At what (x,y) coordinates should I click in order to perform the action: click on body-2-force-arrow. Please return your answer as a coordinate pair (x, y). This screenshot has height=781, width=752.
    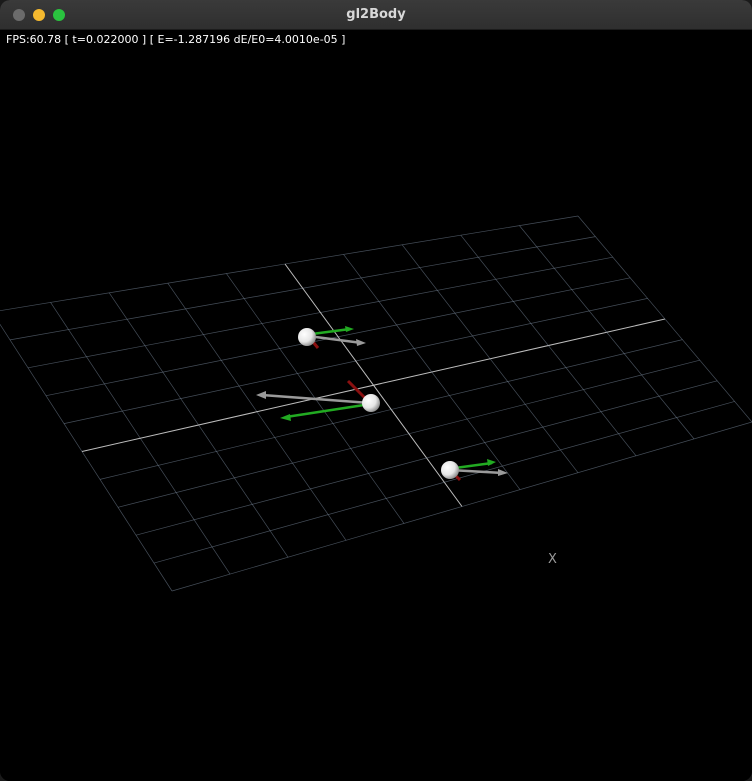
    Looking at the image, I should click on (316, 399).